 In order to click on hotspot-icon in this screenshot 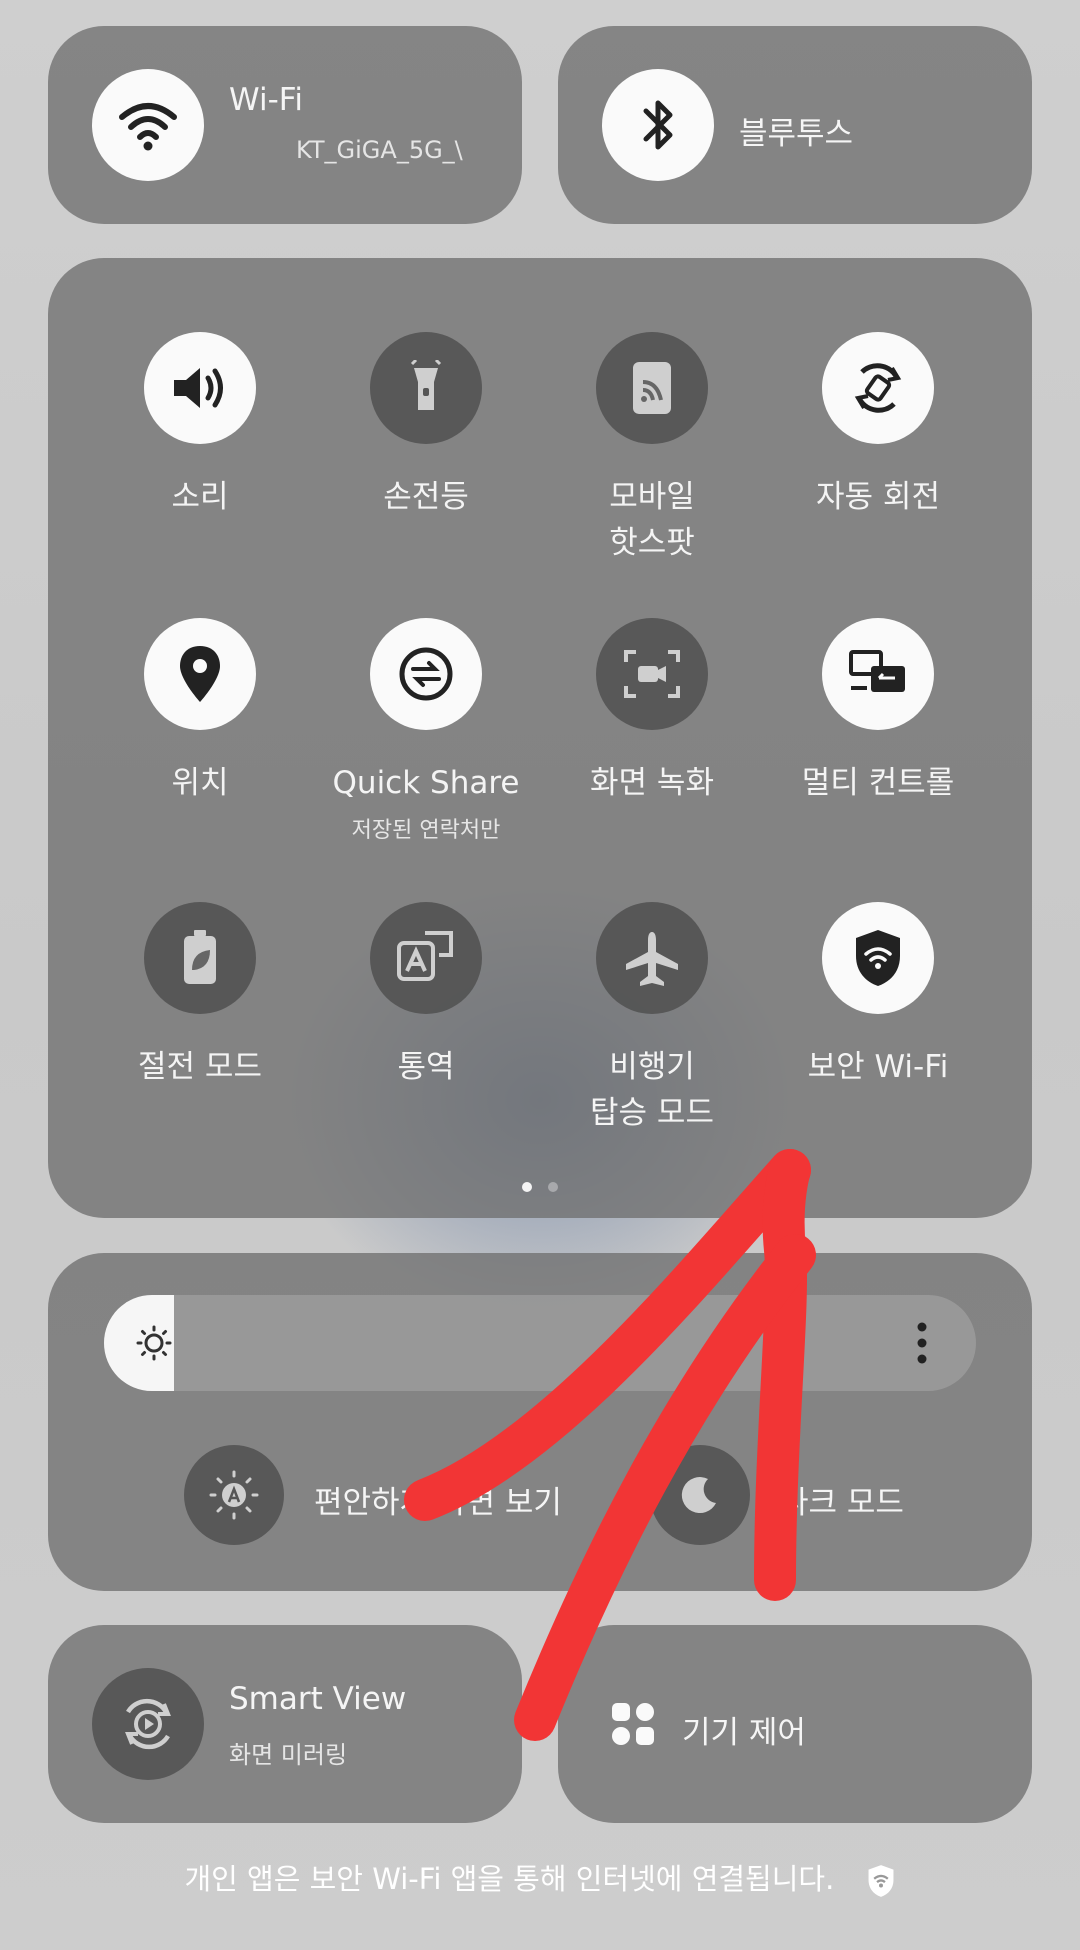, I will do `click(652, 388)`.